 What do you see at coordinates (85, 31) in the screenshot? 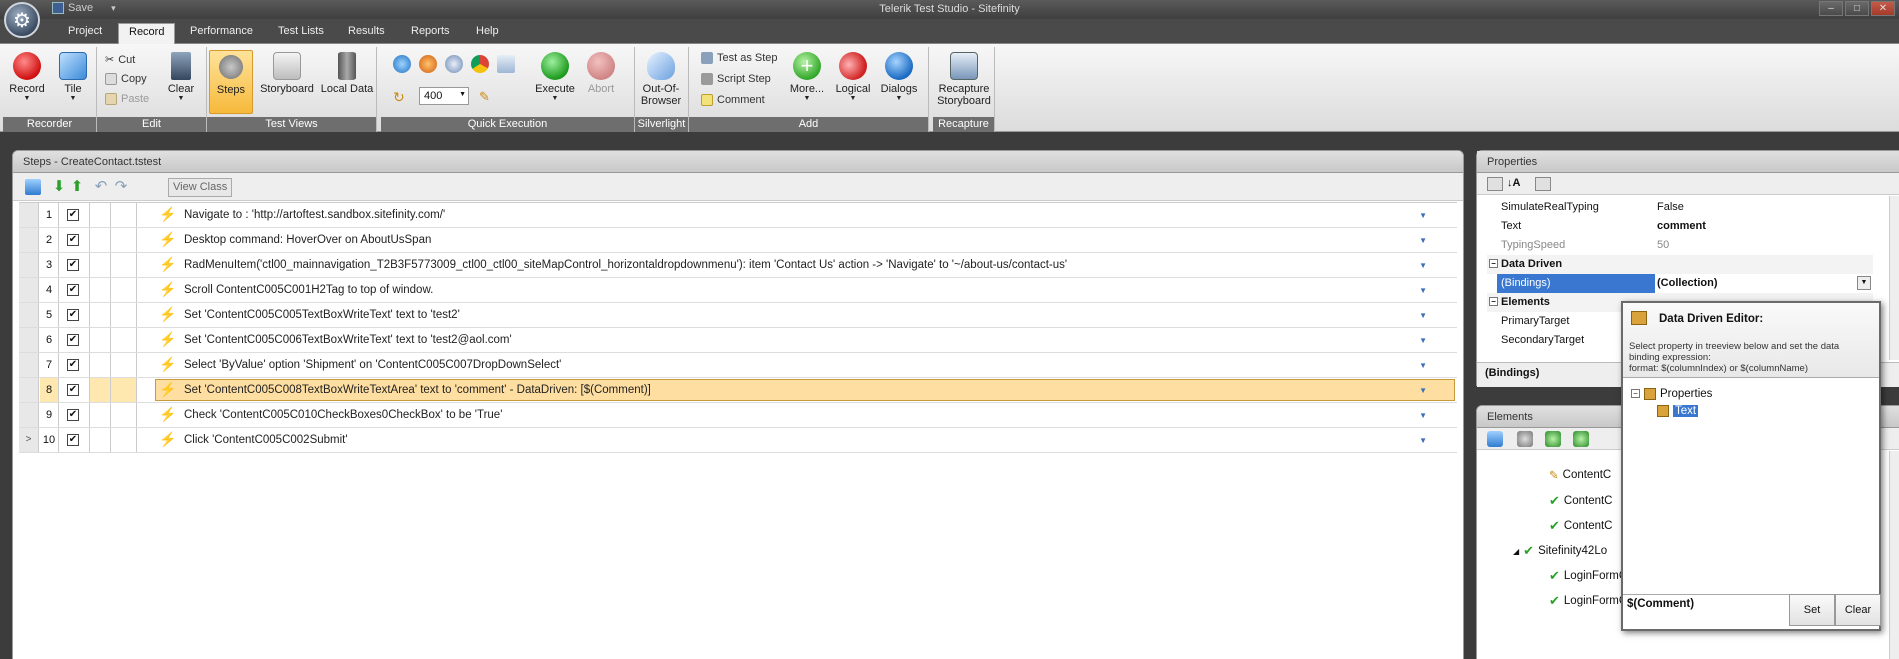
I see `tab-project: Project` at bounding box center [85, 31].